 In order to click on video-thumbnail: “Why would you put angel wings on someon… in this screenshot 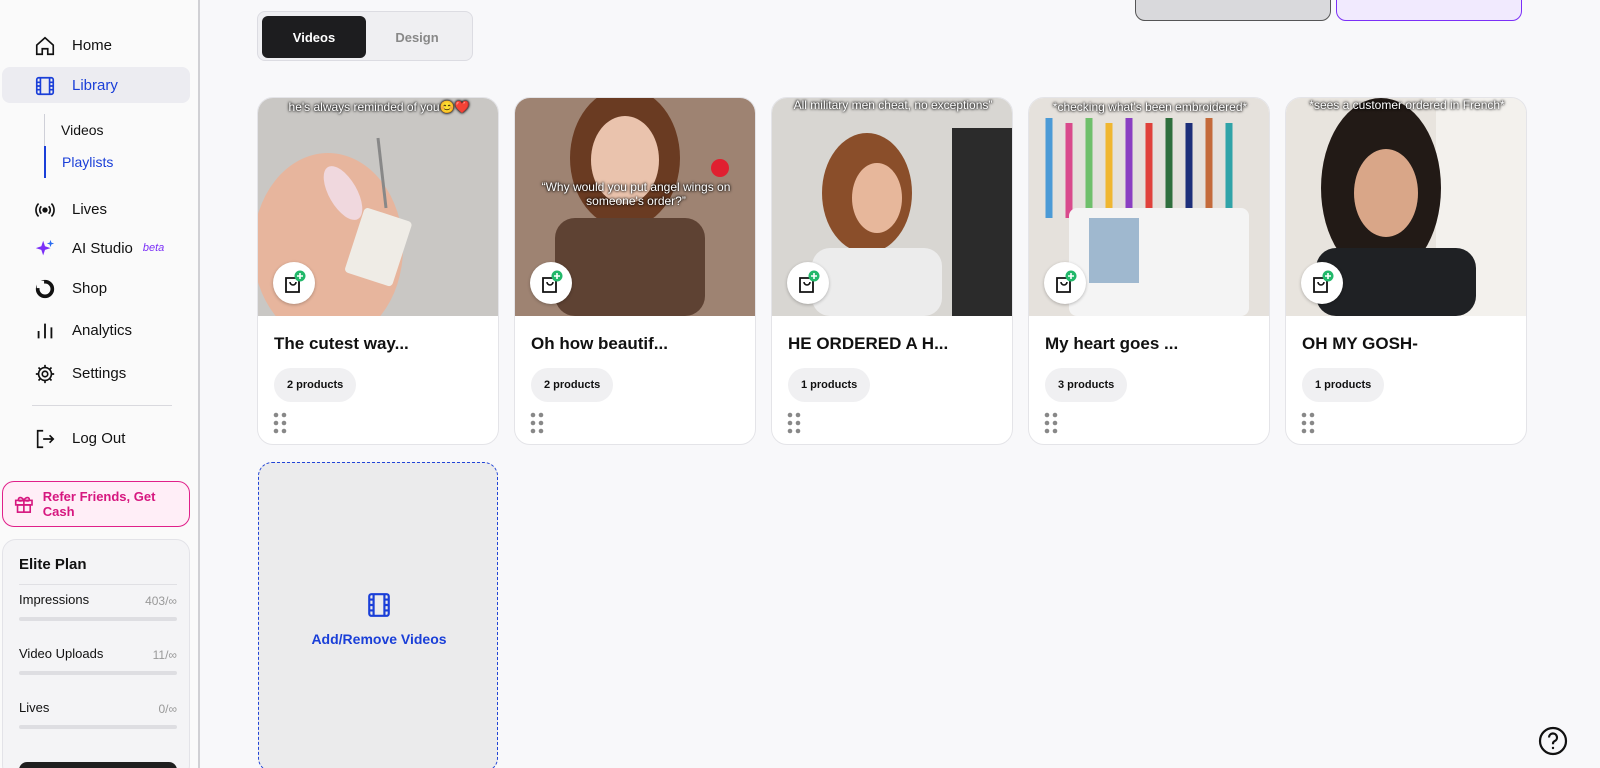, I will do `click(635, 207)`.